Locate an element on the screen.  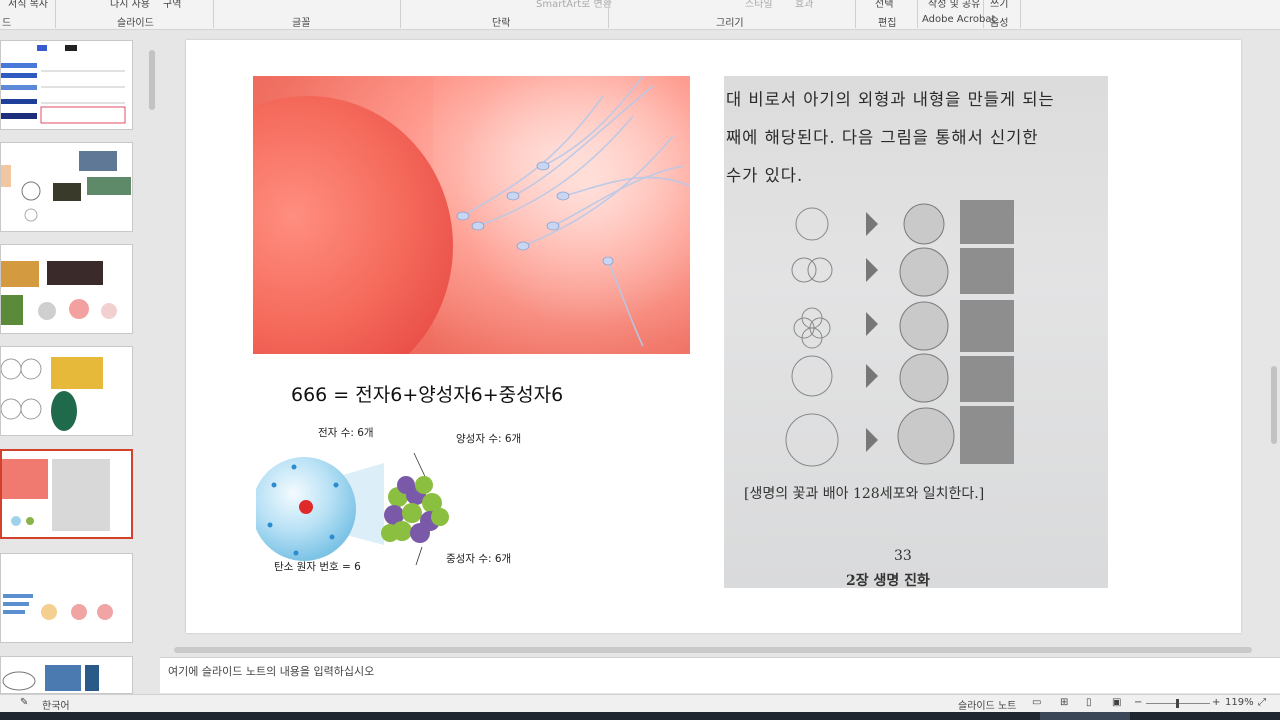
egg-sperm-image is located at coordinates (471, 215).